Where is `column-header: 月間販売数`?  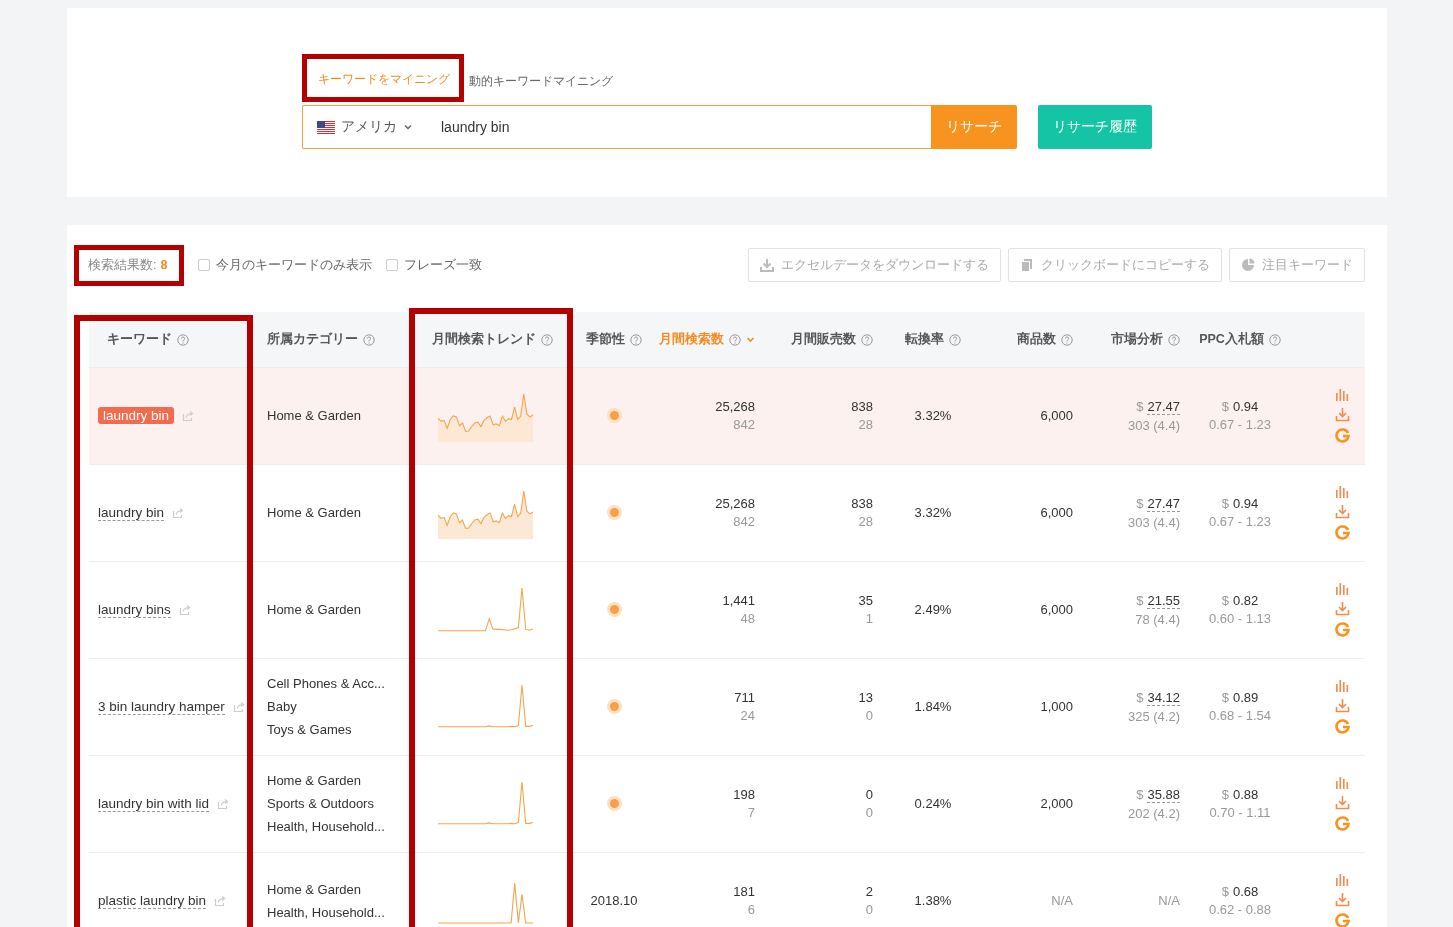
column-header: 月間販売数 is located at coordinates (823, 339).